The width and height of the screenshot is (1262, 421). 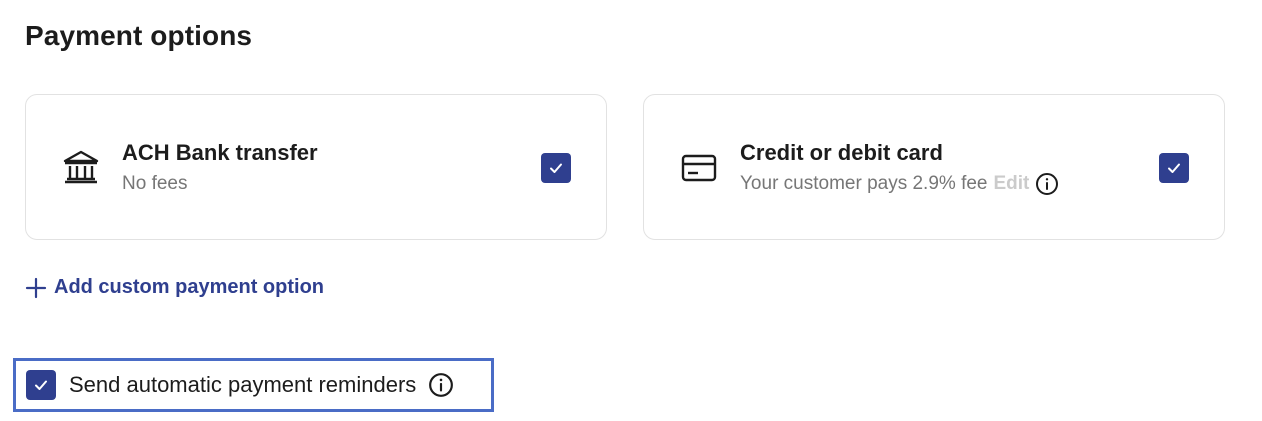 I want to click on option-name: Credit or debit card, so click(x=841, y=152).